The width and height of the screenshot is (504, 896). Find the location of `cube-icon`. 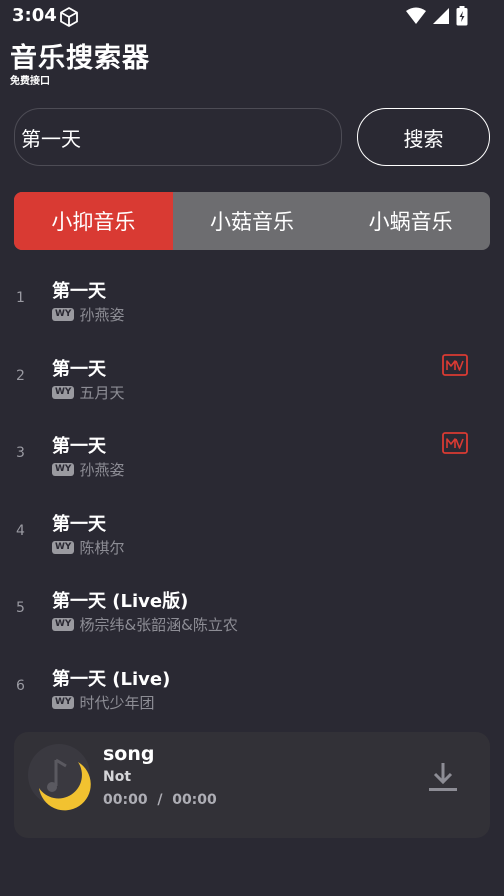

cube-icon is located at coordinates (69, 19).